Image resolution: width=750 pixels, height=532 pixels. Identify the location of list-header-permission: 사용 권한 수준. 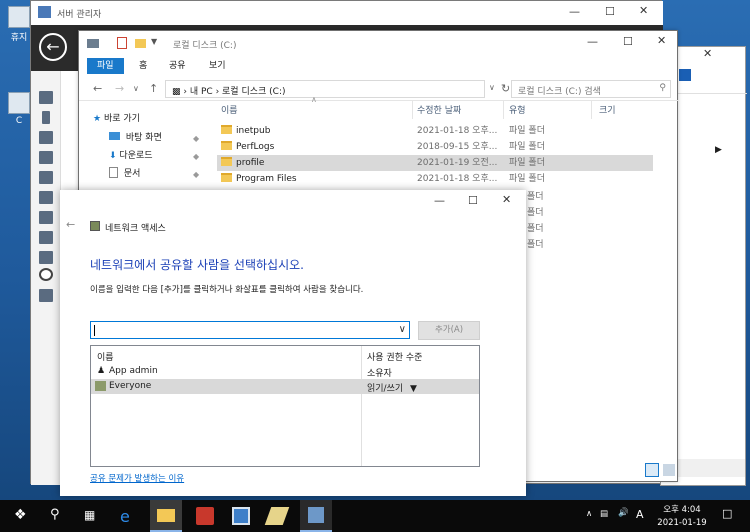
(394, 356).